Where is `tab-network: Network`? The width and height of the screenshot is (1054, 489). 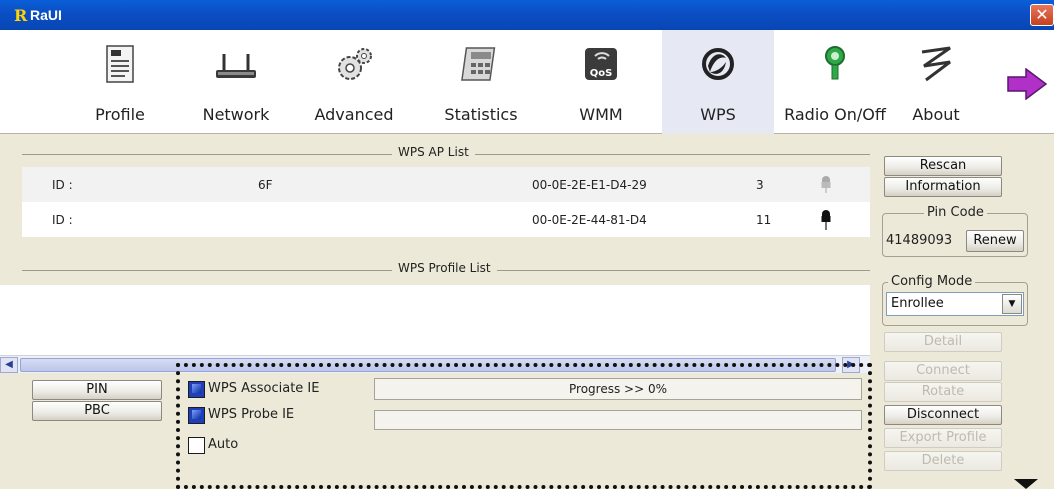
tab-network: Network is located at coordinates (236, 82).